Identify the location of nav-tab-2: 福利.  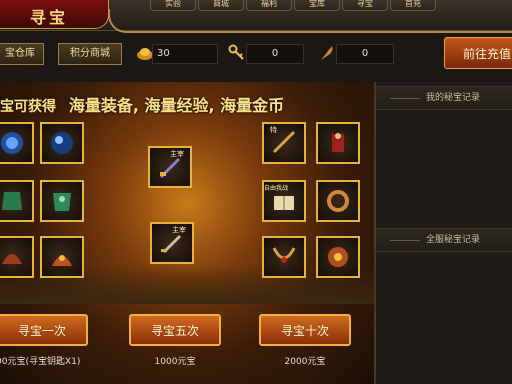
(269, 5).